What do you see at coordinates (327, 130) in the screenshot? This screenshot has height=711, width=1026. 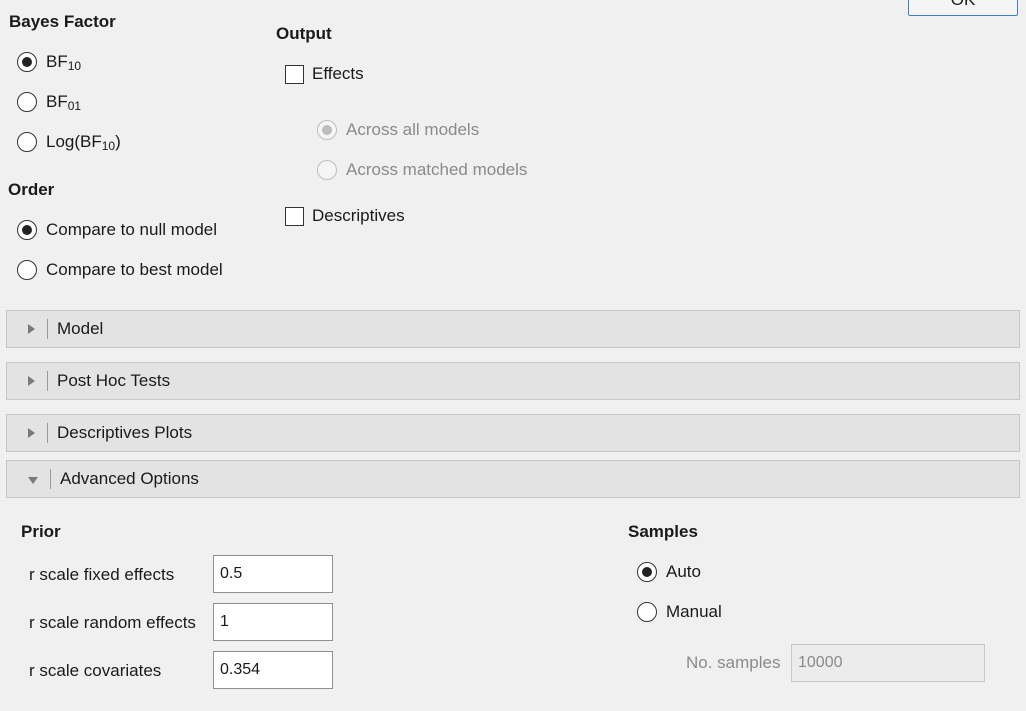 I see `radio-across-all-models-indicator` at bounding box center [327, 130].